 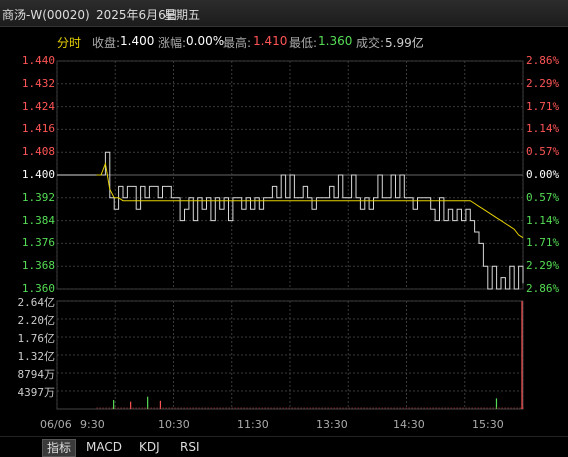 What do you see at coordinates (36, 302) in the screenshot?
I see `volume-tick-label: 2.64亿` at bounding box center [36, 302].